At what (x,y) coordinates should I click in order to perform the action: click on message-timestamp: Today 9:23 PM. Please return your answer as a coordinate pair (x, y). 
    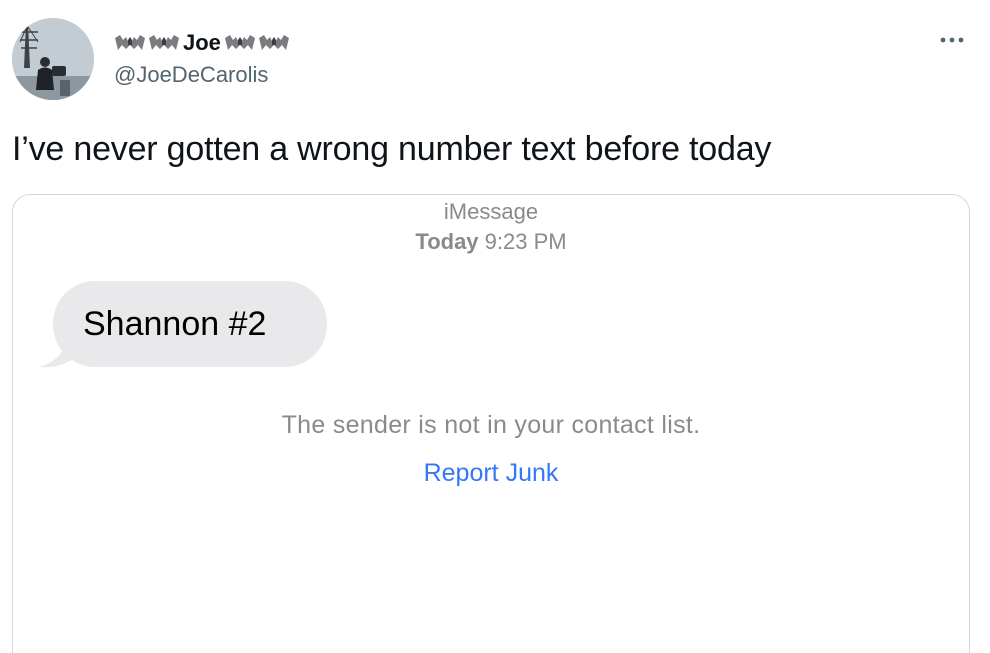
    Looking at the image, I should click on (491, 242).